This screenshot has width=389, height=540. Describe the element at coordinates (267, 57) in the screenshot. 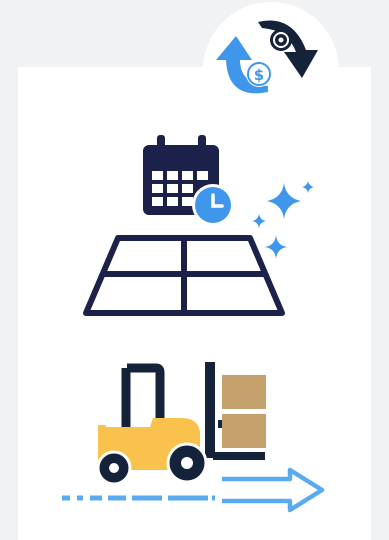

I see `cost-cycle-icon: $` at that location.